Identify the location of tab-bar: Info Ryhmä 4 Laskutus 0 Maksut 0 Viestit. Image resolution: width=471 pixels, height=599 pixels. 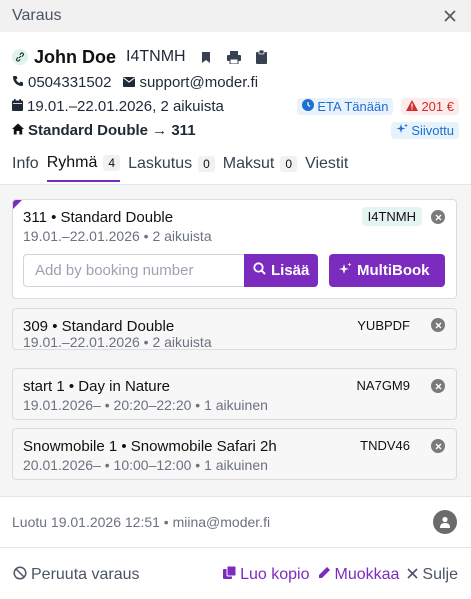
(235, 167).